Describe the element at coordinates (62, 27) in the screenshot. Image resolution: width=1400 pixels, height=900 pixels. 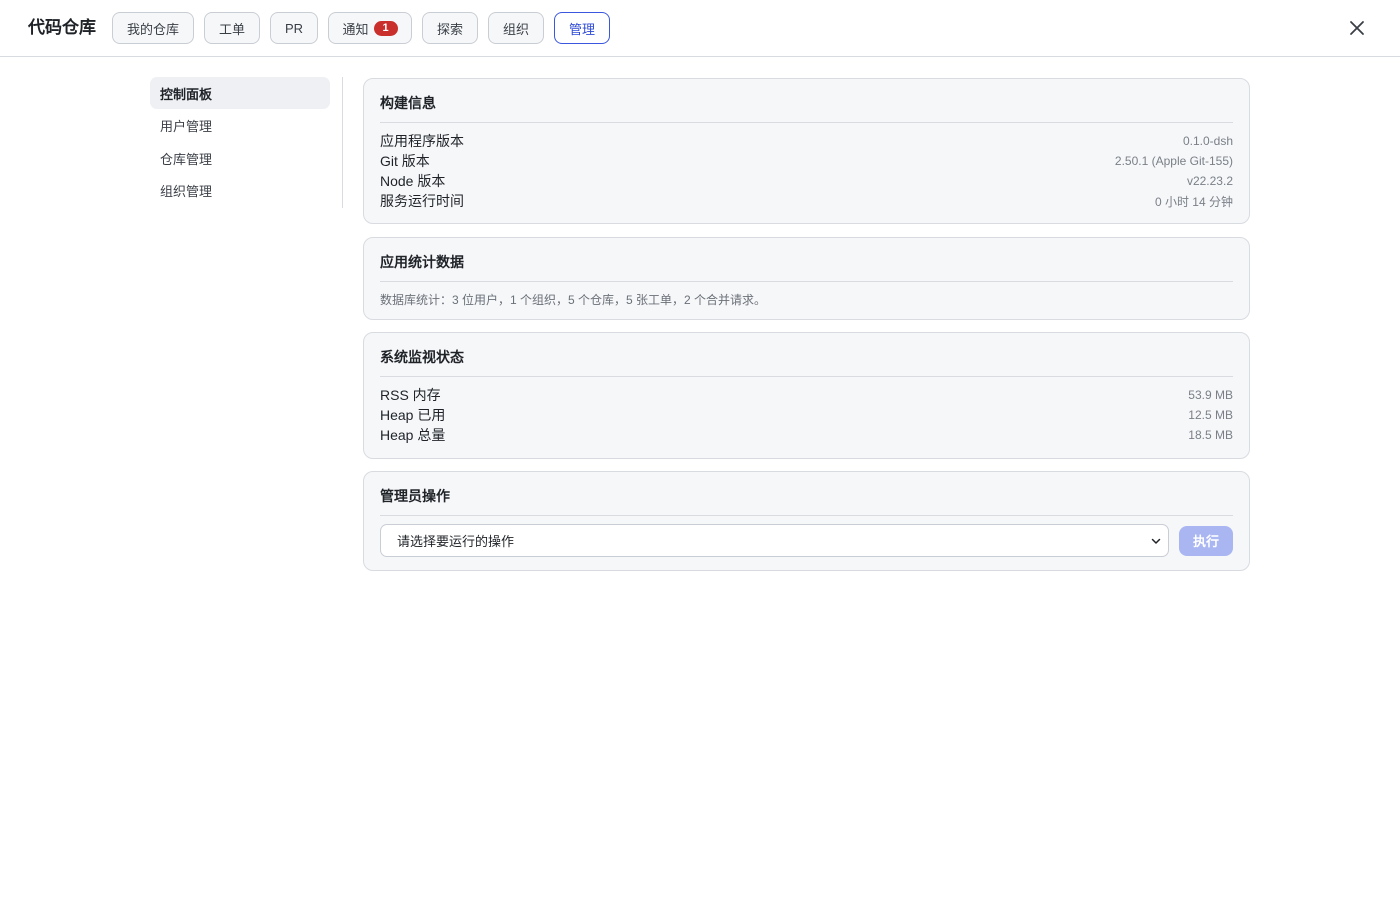
I see `app-title: 代码仓库` at that location.